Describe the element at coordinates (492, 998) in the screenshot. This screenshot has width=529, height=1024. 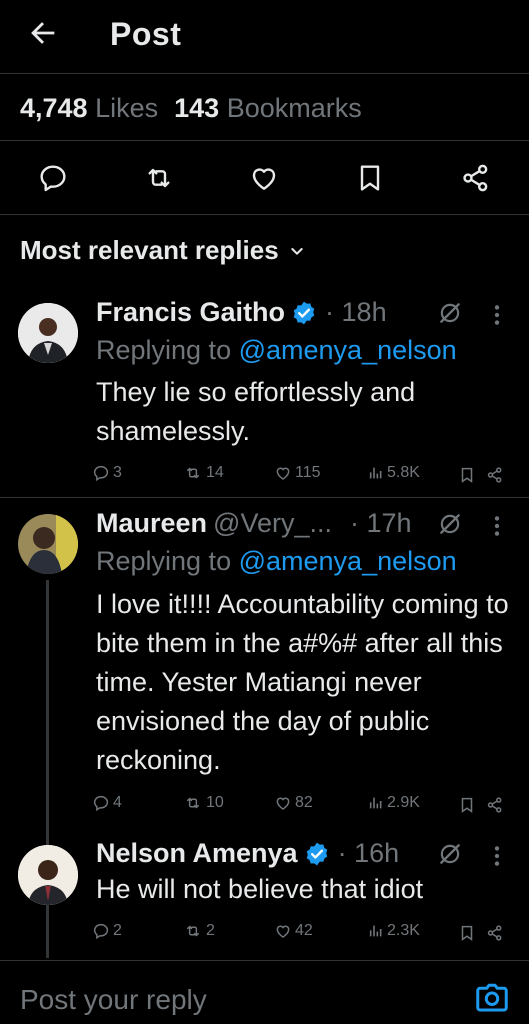
I see `camera-icon` at that location.